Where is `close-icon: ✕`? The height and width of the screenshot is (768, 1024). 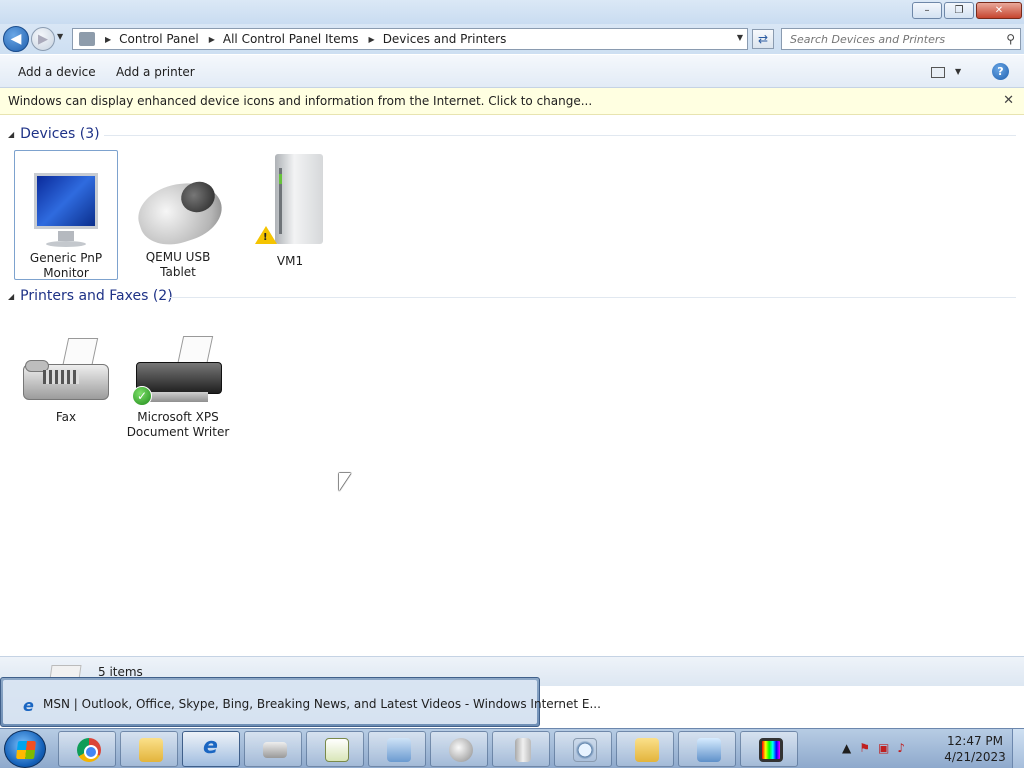 close-icon: ✕ is located at coordinates (1008, 100).